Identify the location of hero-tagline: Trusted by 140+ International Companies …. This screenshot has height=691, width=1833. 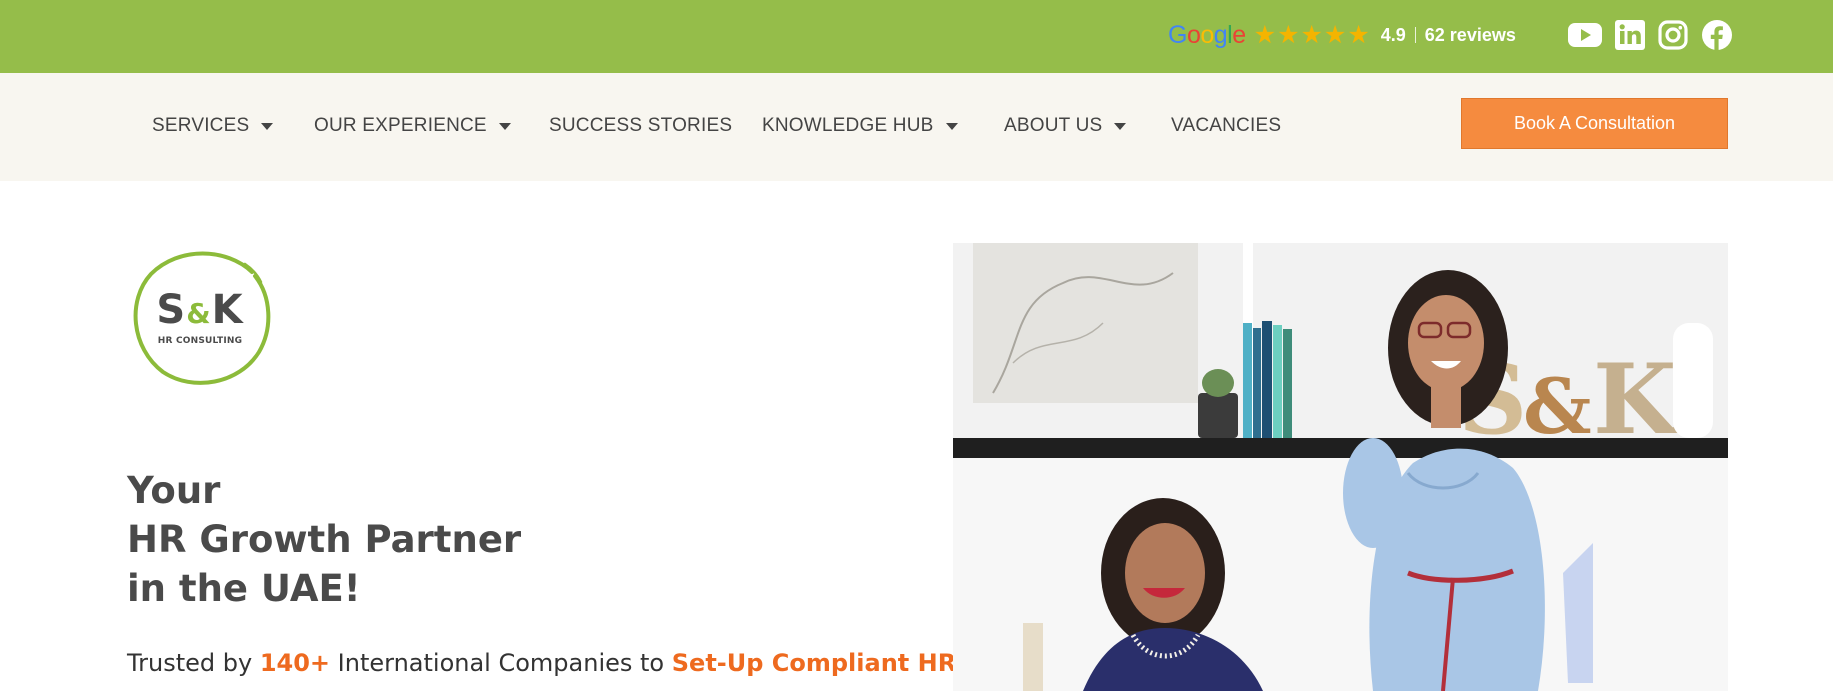
(541, 663).